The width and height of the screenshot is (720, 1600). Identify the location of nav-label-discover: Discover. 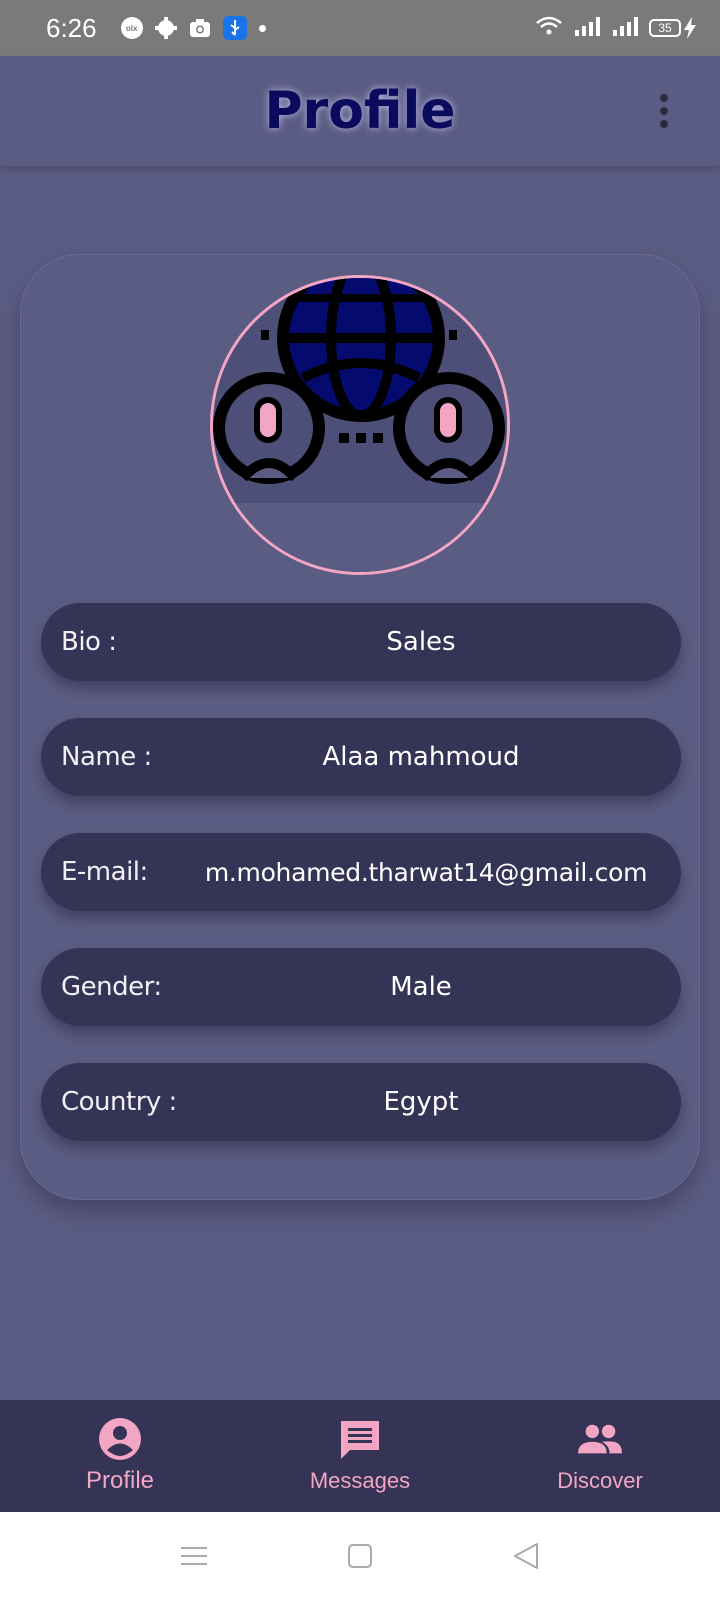
(600, 1480).